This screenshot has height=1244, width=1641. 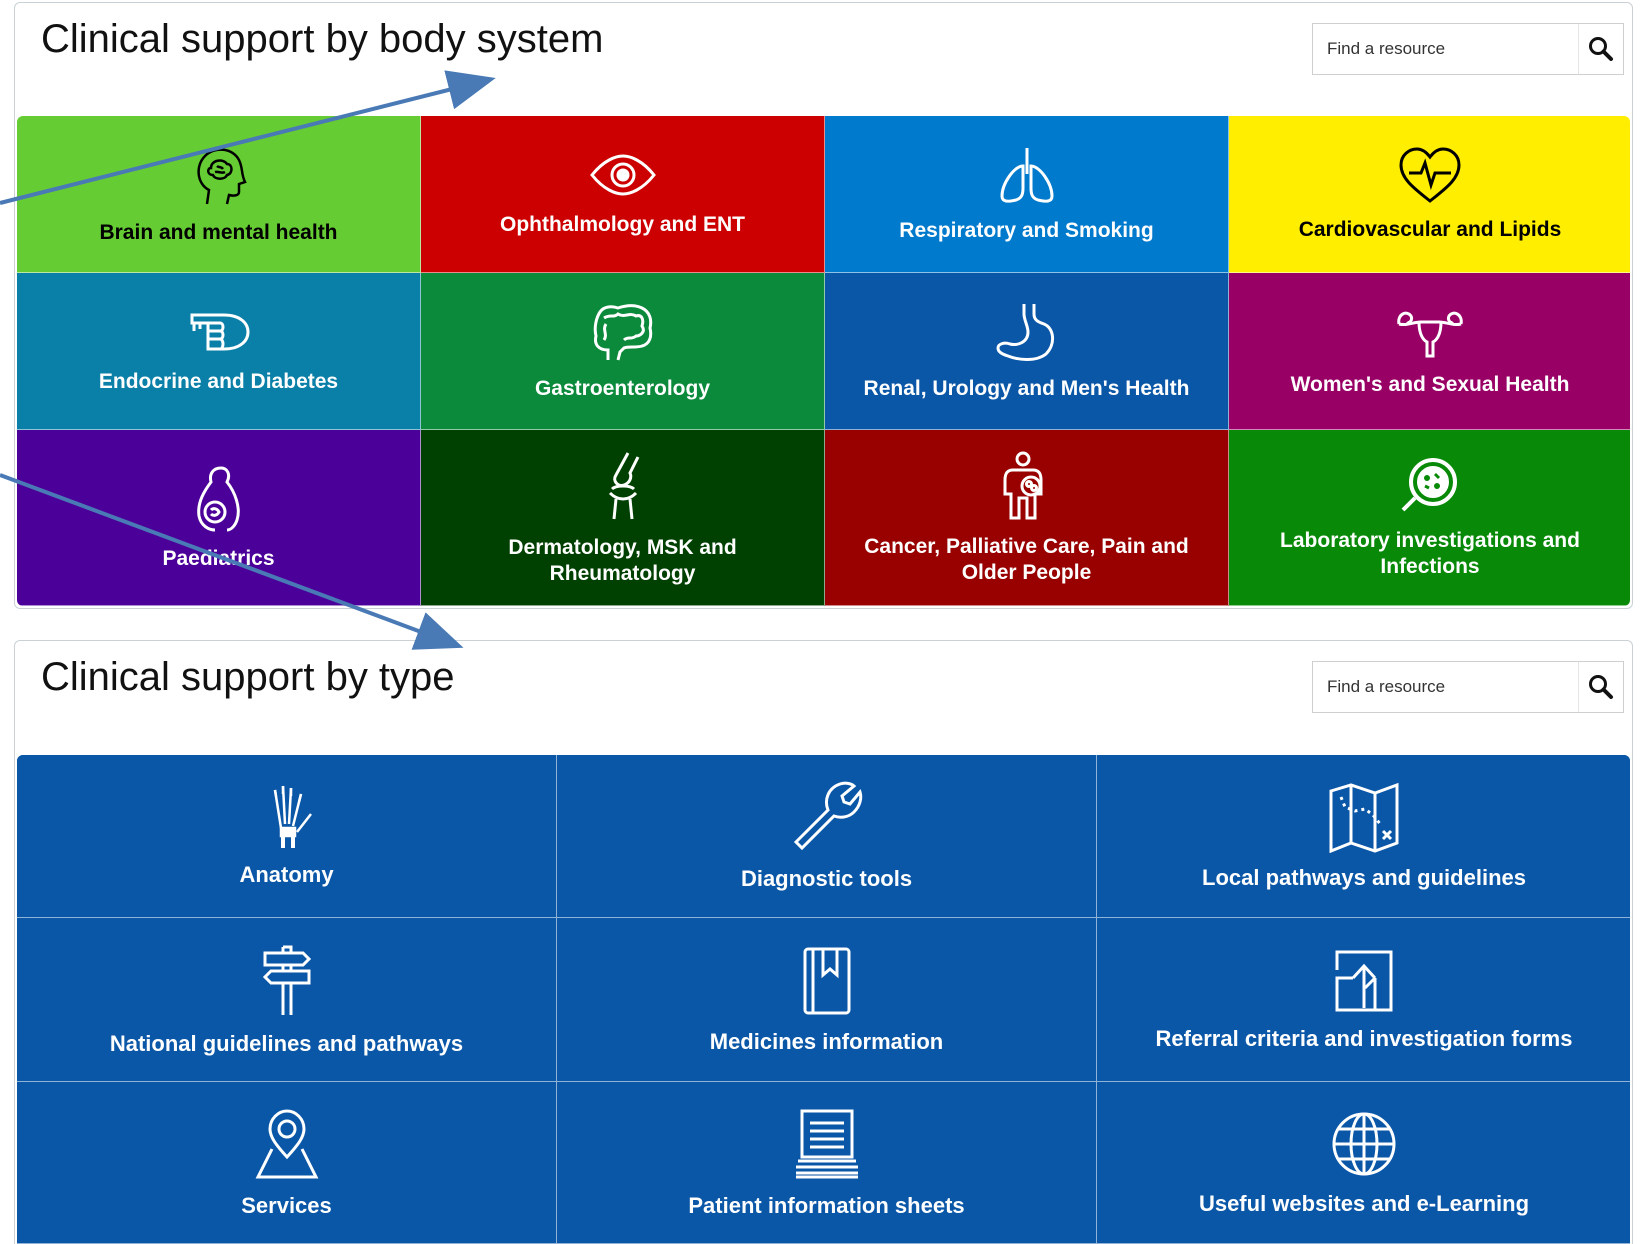 I want to click on tile-respiratory-smoking: Respiratory and Smoking, so click(x=1027, y=194).